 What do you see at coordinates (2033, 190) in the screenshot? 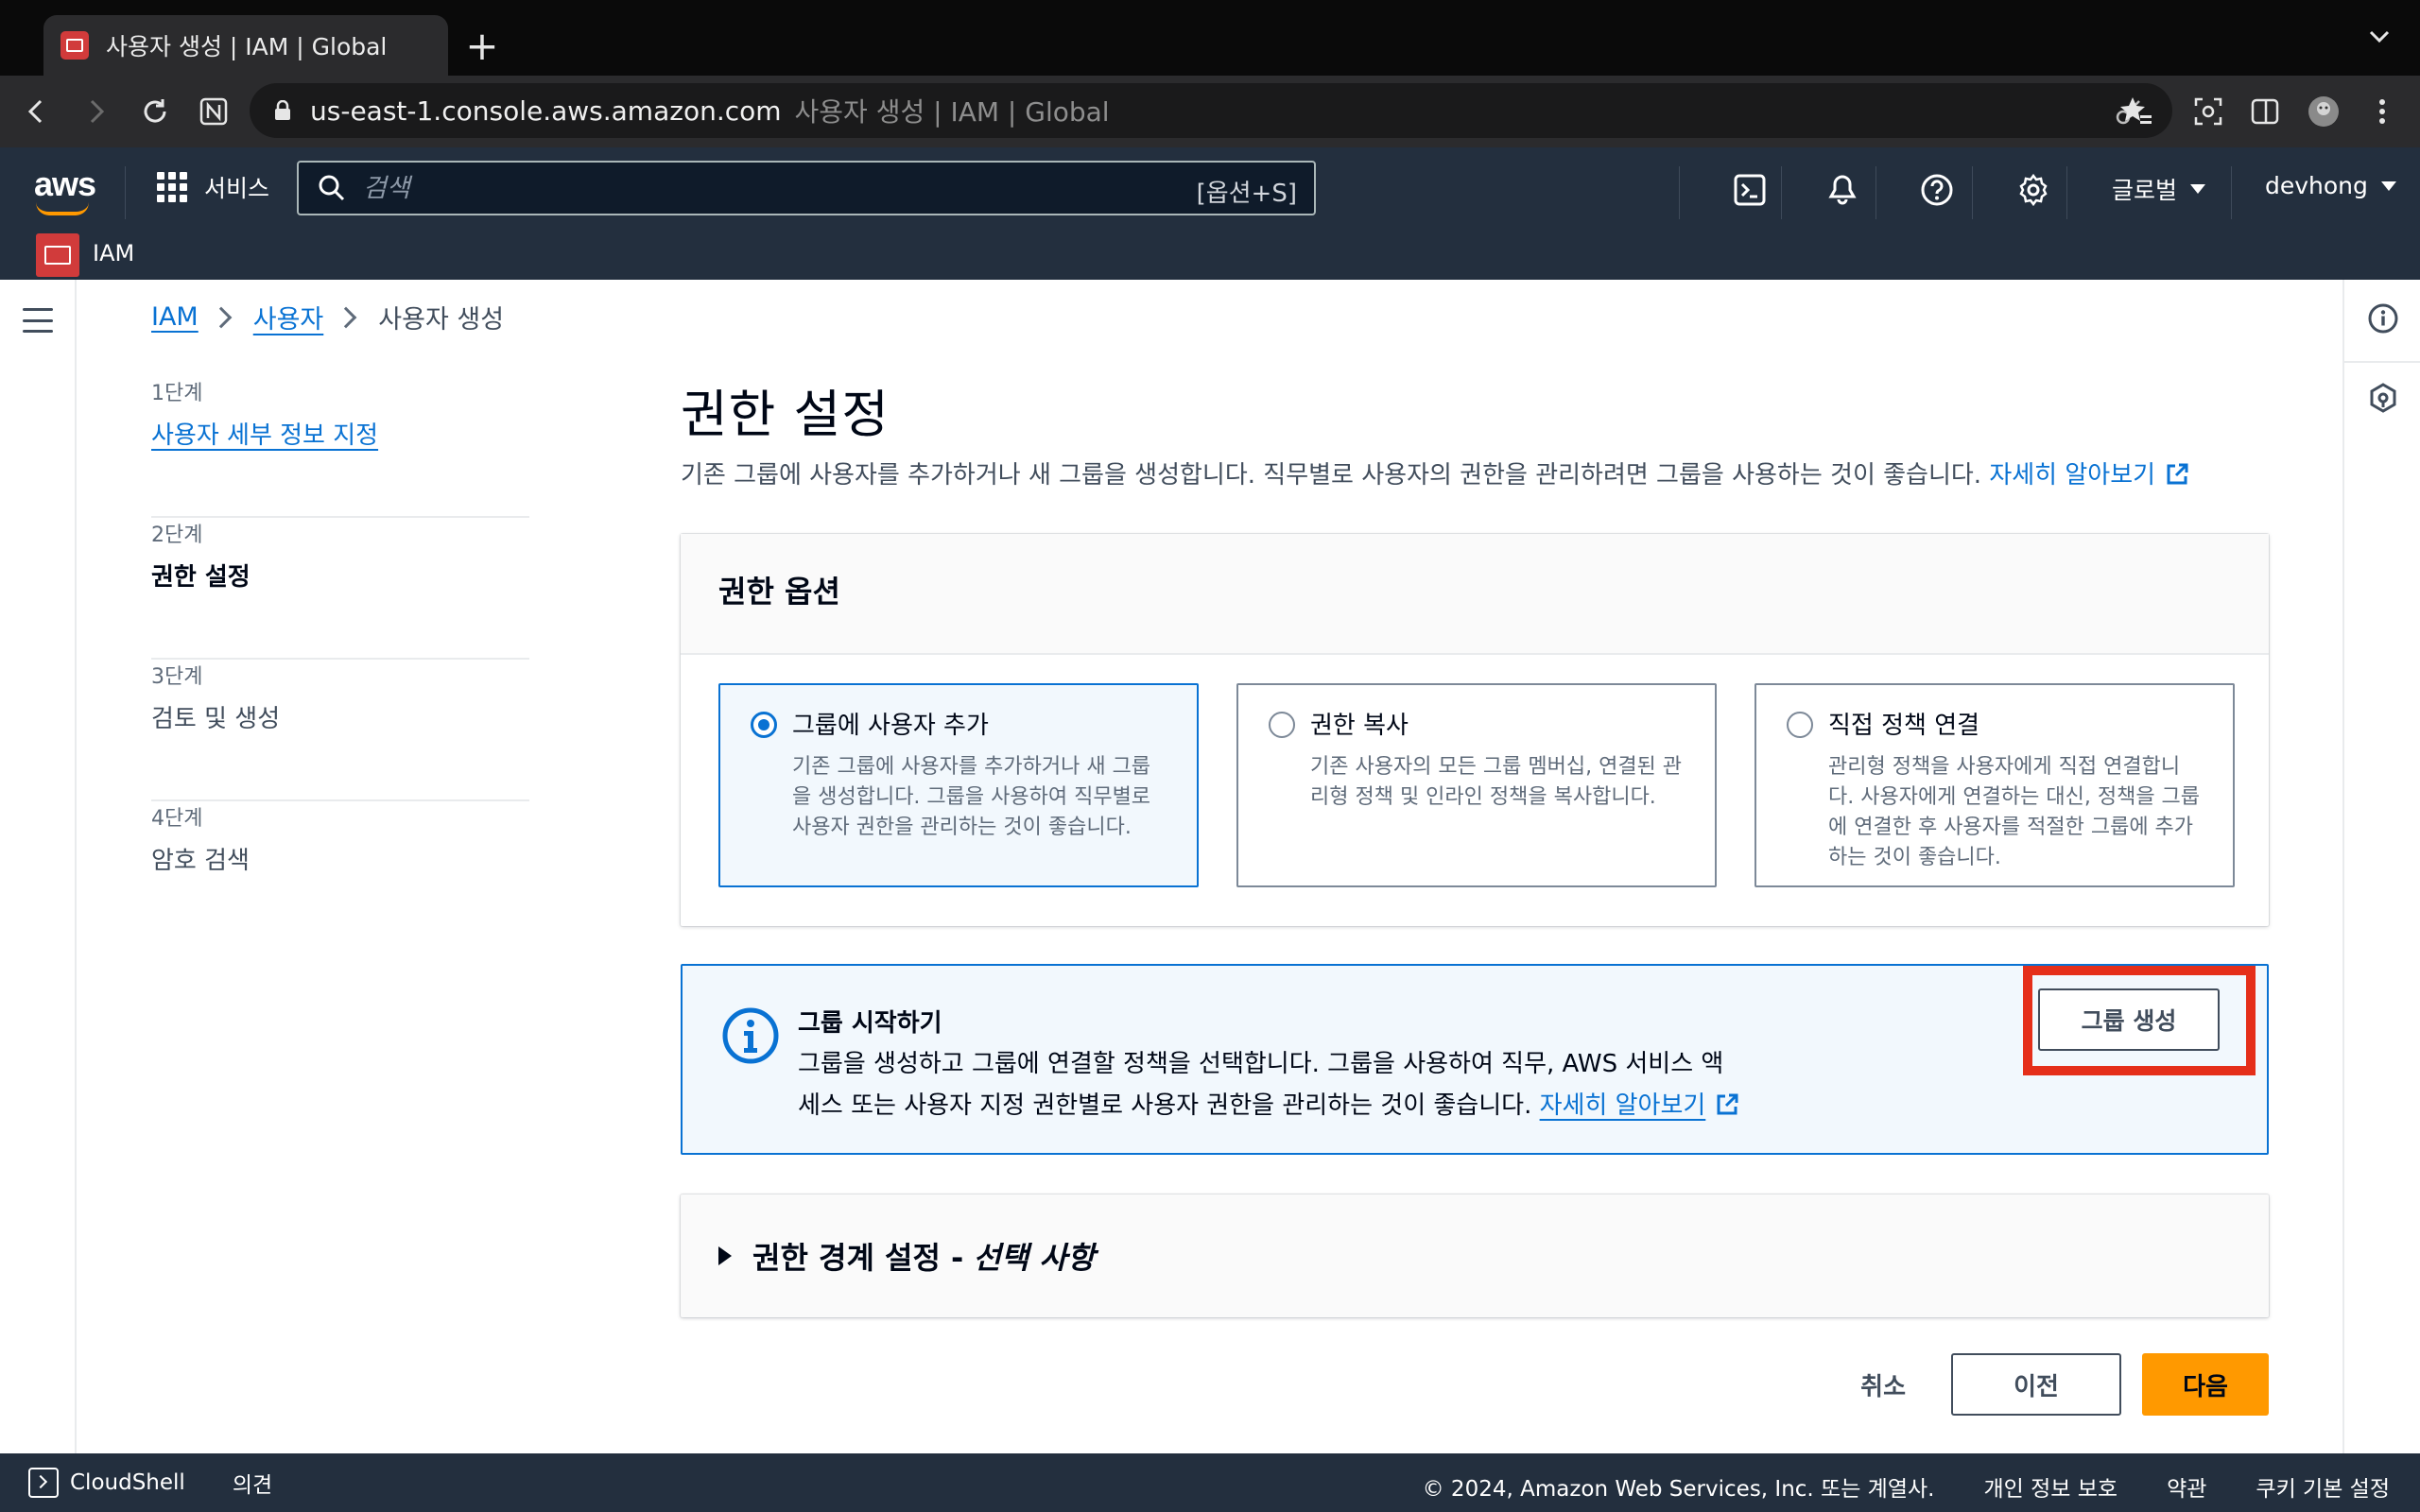
I see `settings-gear-icon` at bounding box center [2033, 190].